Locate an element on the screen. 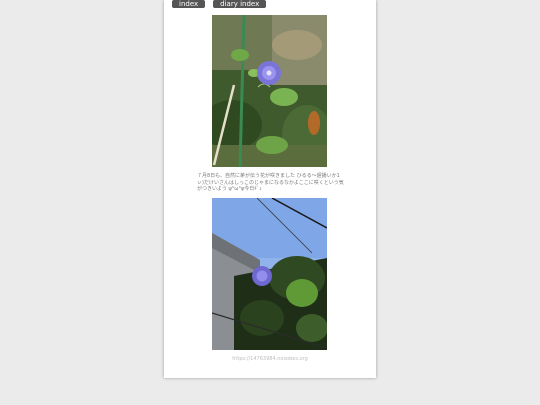 The height and width of the screenshot is (405, 540). footer-url: https://14763984.nosobes.org is located at coordinates (270, 359).